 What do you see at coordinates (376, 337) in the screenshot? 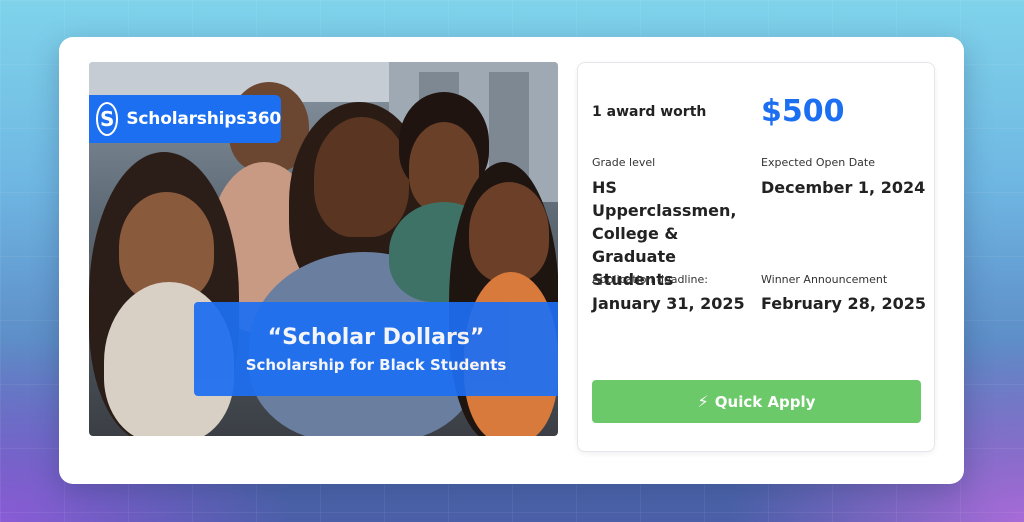
I see `scholarship-title: “Scholar Dollars”` at bounding box center [376, 337].